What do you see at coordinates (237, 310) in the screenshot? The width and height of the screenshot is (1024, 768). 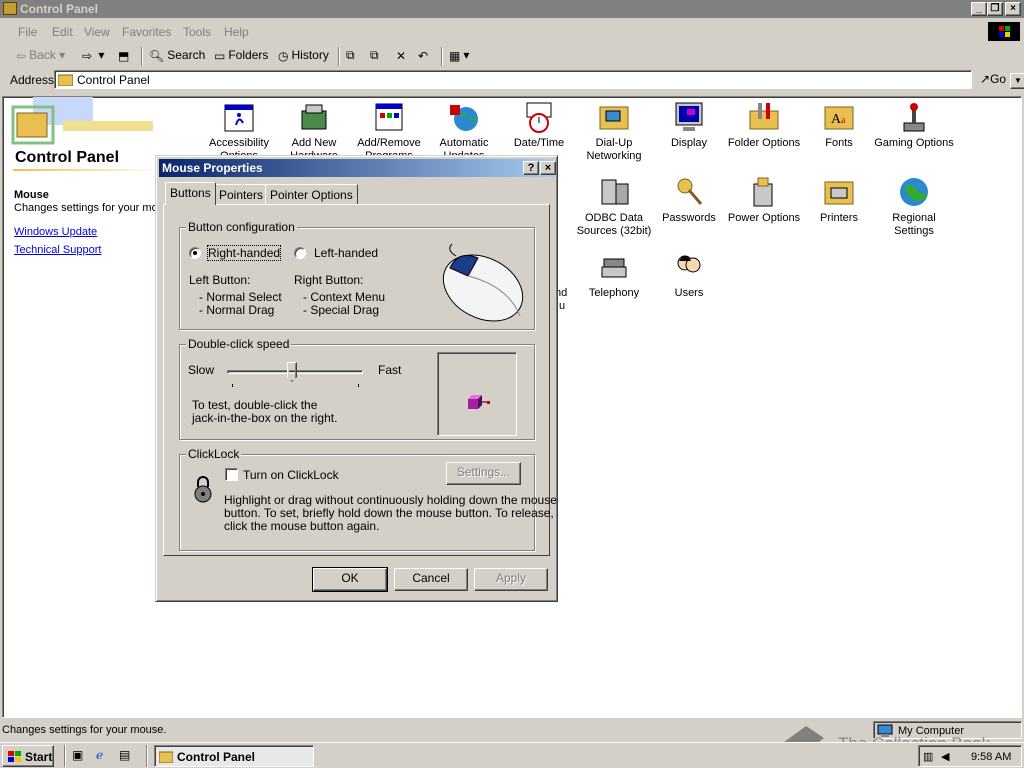 I see `left-button-item: - Normal Drag` at bounding box center [237, 310].